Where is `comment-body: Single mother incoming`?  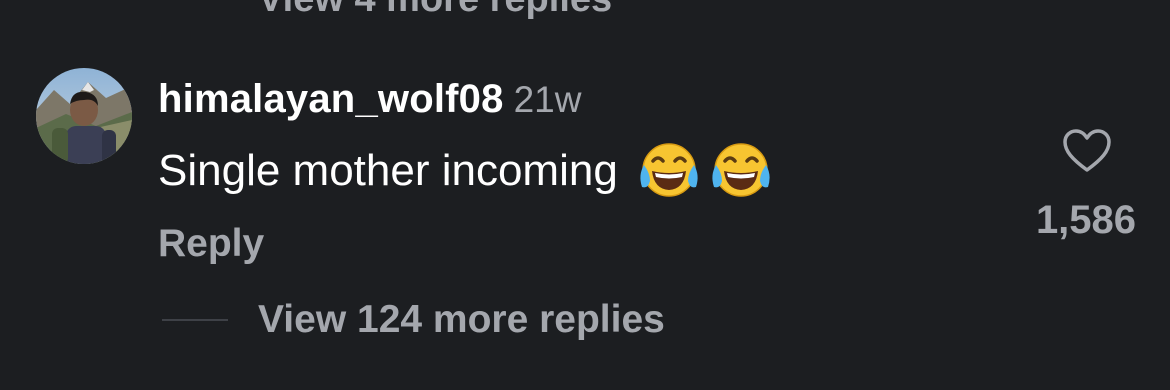
comment-body: Single mother incoming is located at coordinates (465, 171).